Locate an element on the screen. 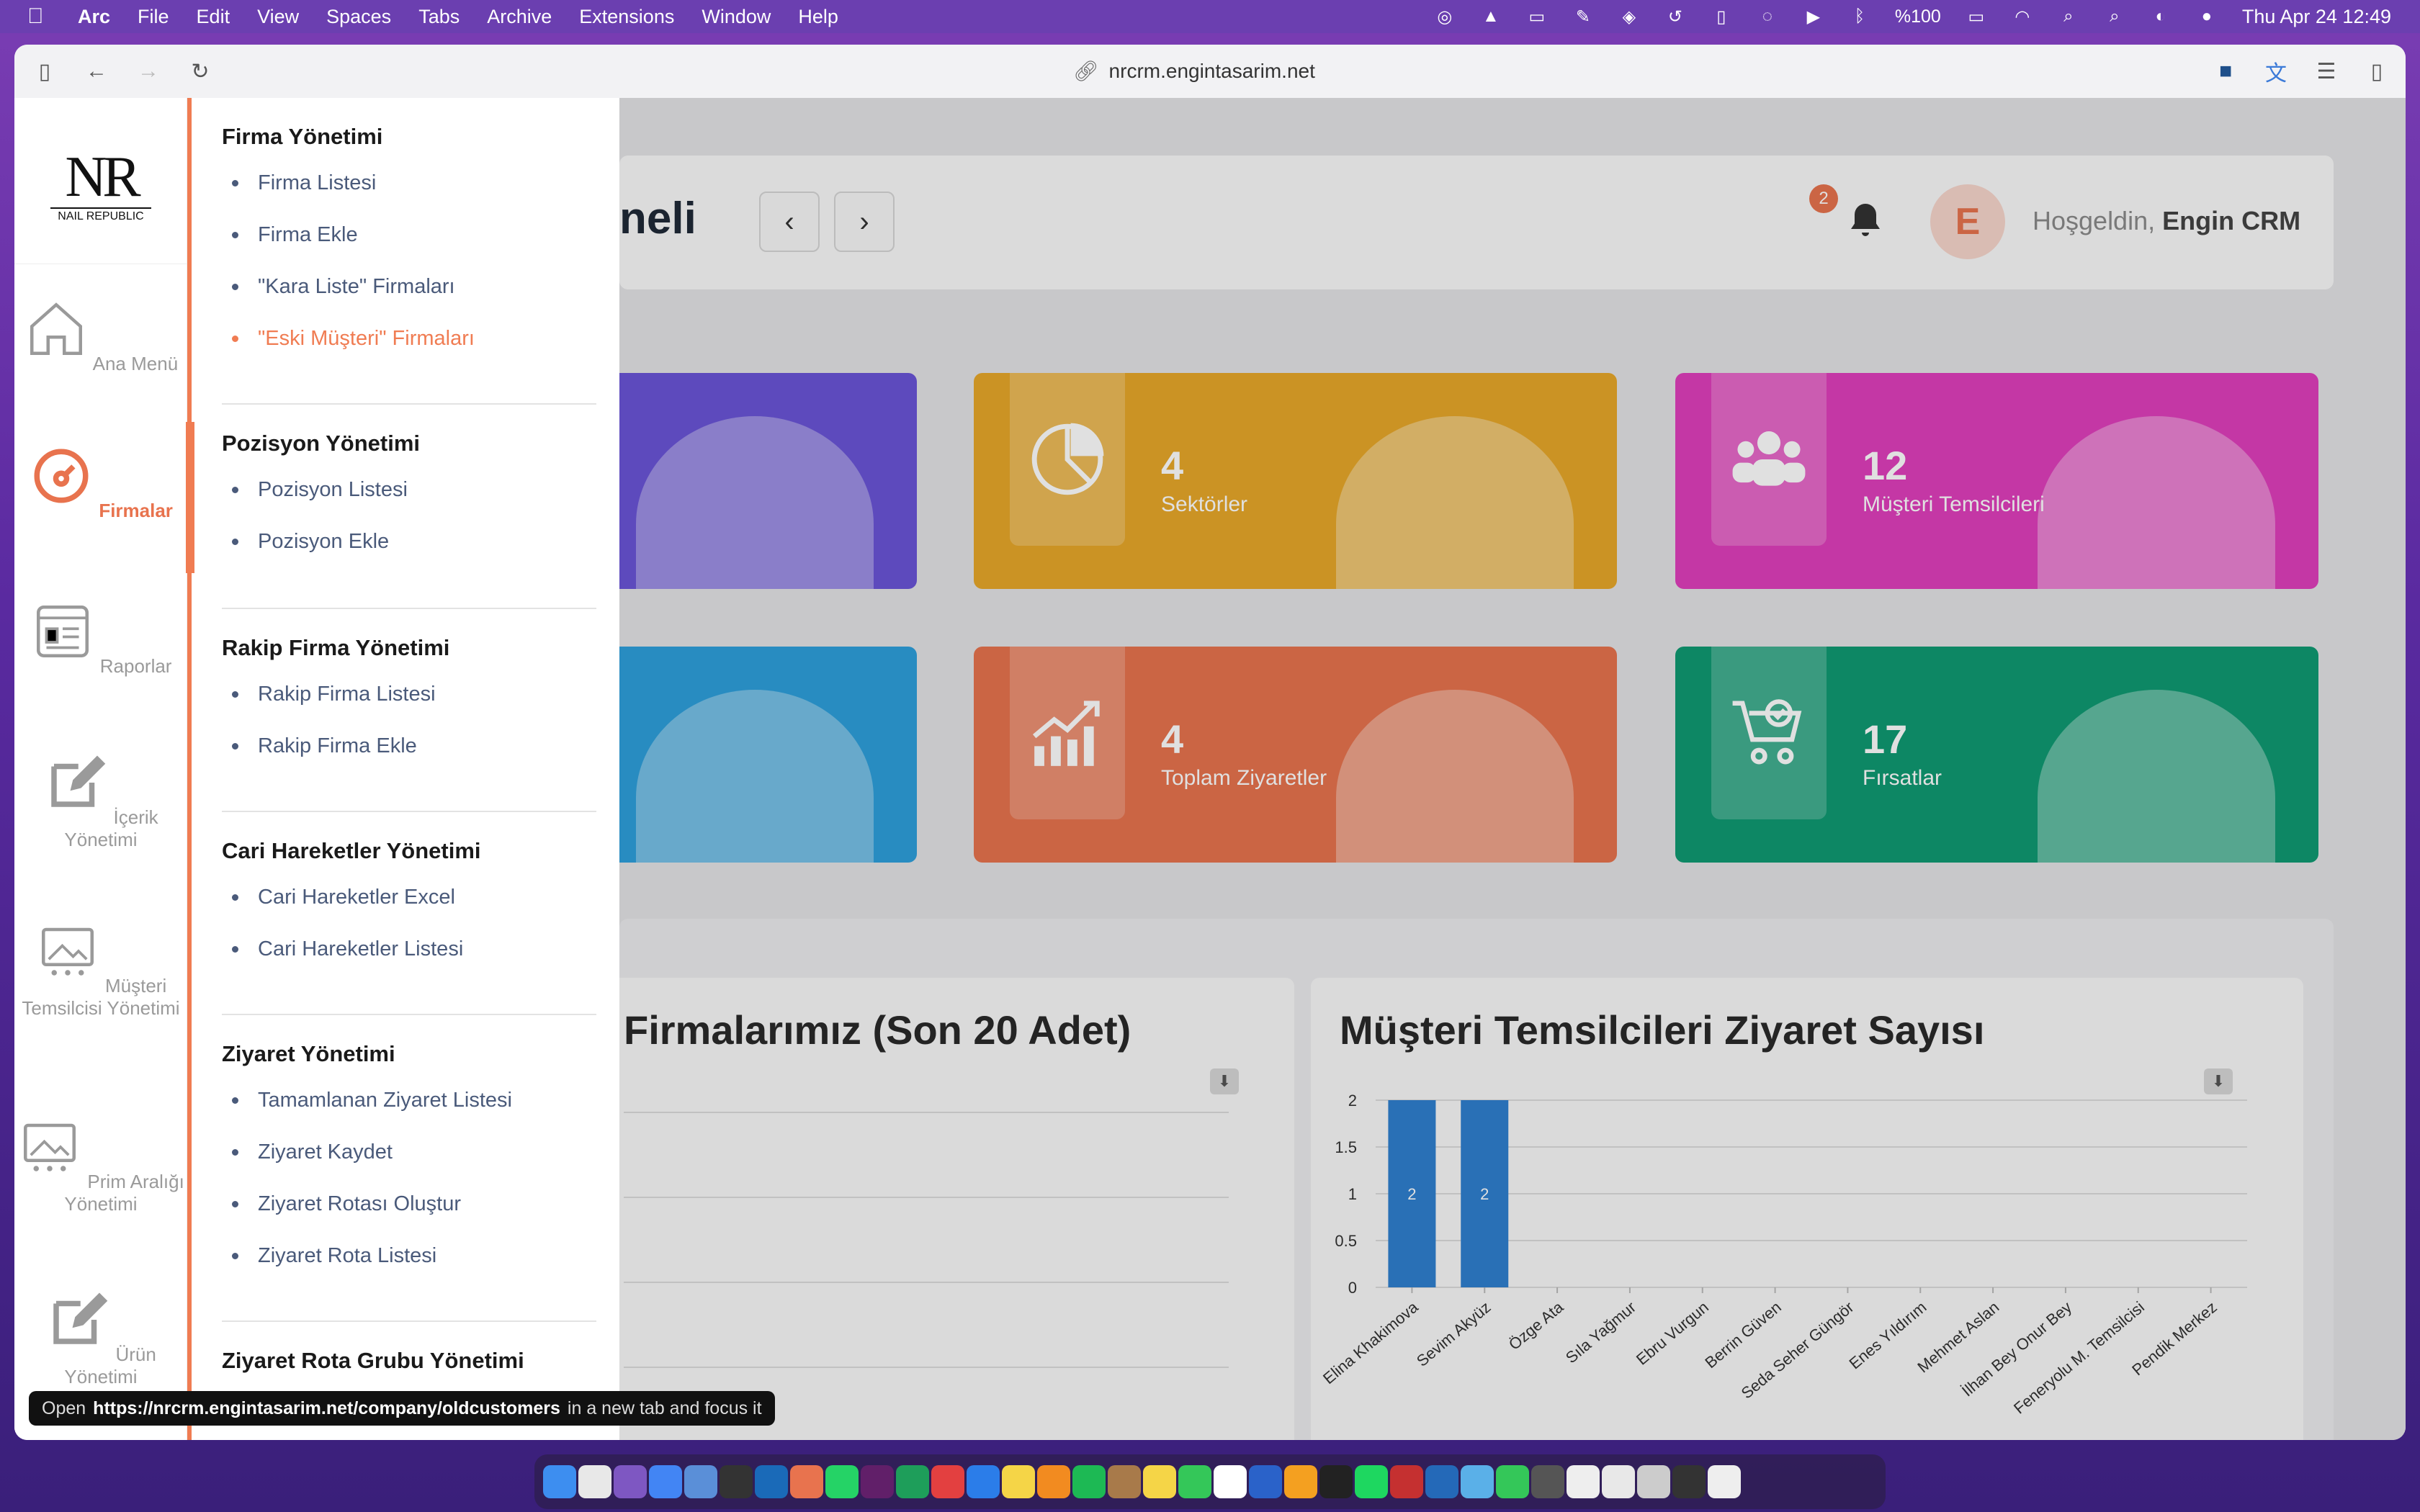 The image size is (2420, 1512). menu-link-add-company: Firma Ekle is located at coordinates (409, 246).